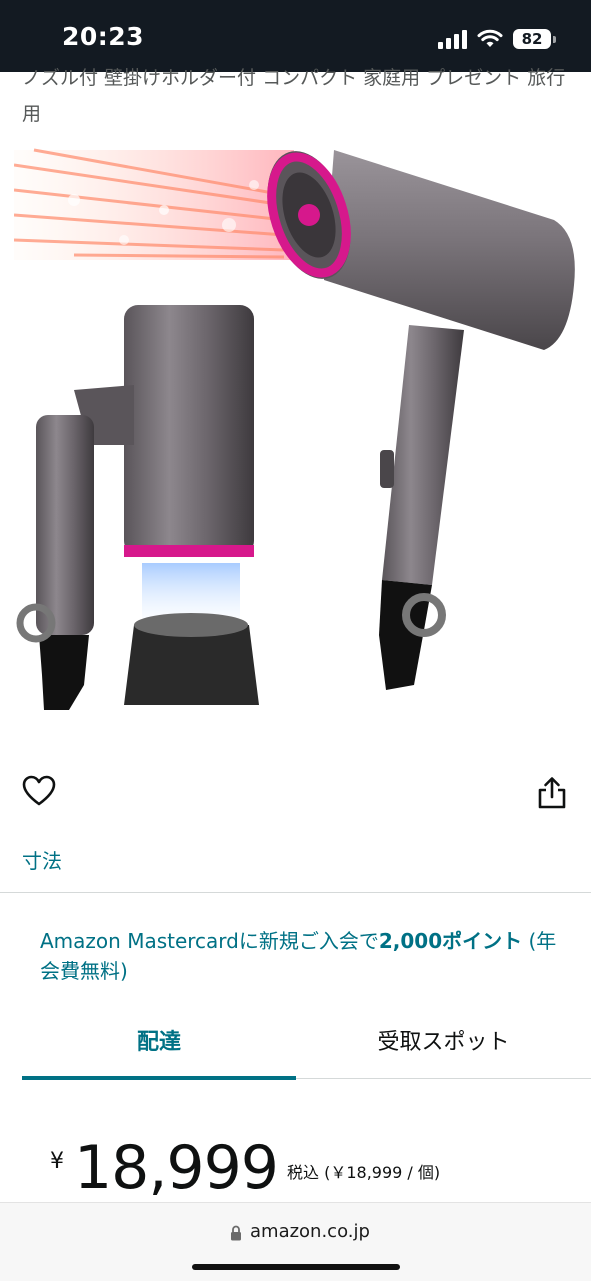 The width and height of the screenshot is (591, 1281). I want to click on status-time: 20:23, so click(103, 36).